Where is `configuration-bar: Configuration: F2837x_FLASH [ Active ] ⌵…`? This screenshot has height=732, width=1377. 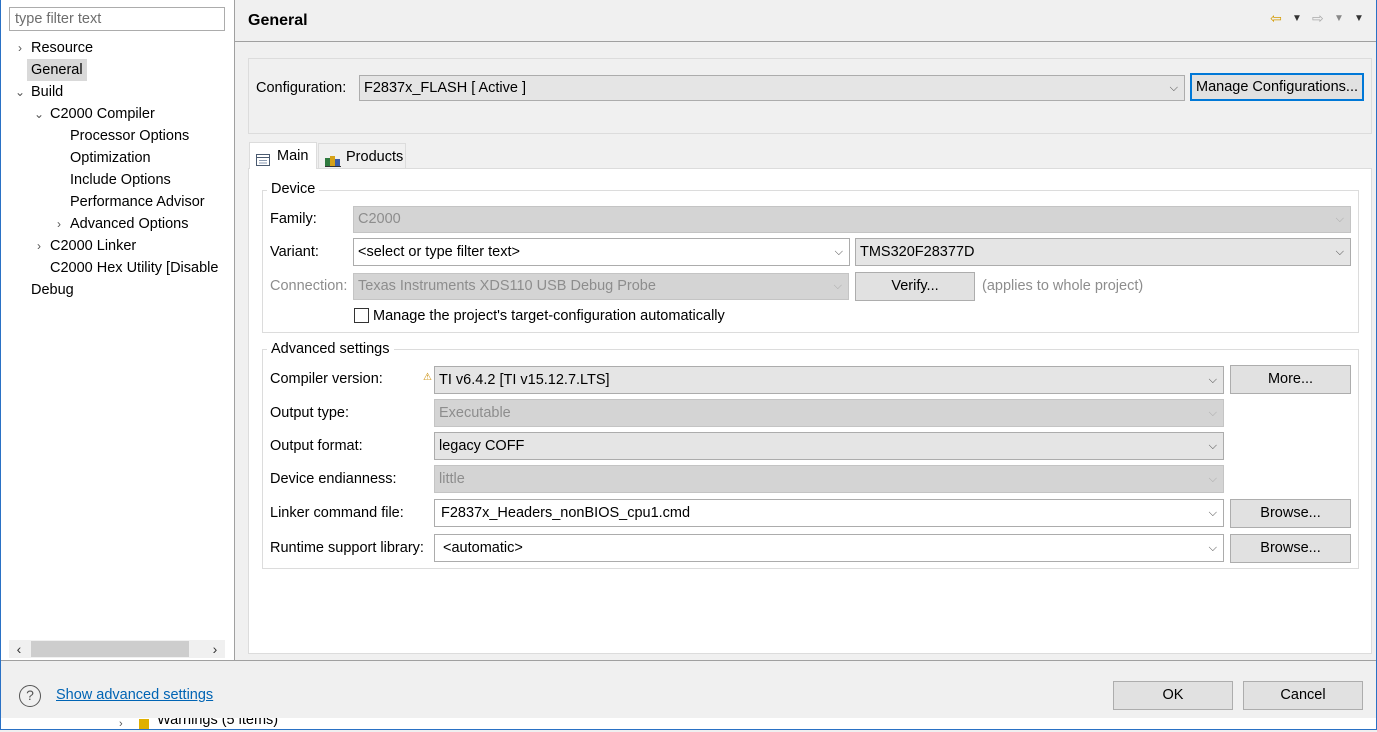
configuration-bar: Configuration: F2837x_FLASH [ Active ] ⌵… is located at coordinates (810, 96).